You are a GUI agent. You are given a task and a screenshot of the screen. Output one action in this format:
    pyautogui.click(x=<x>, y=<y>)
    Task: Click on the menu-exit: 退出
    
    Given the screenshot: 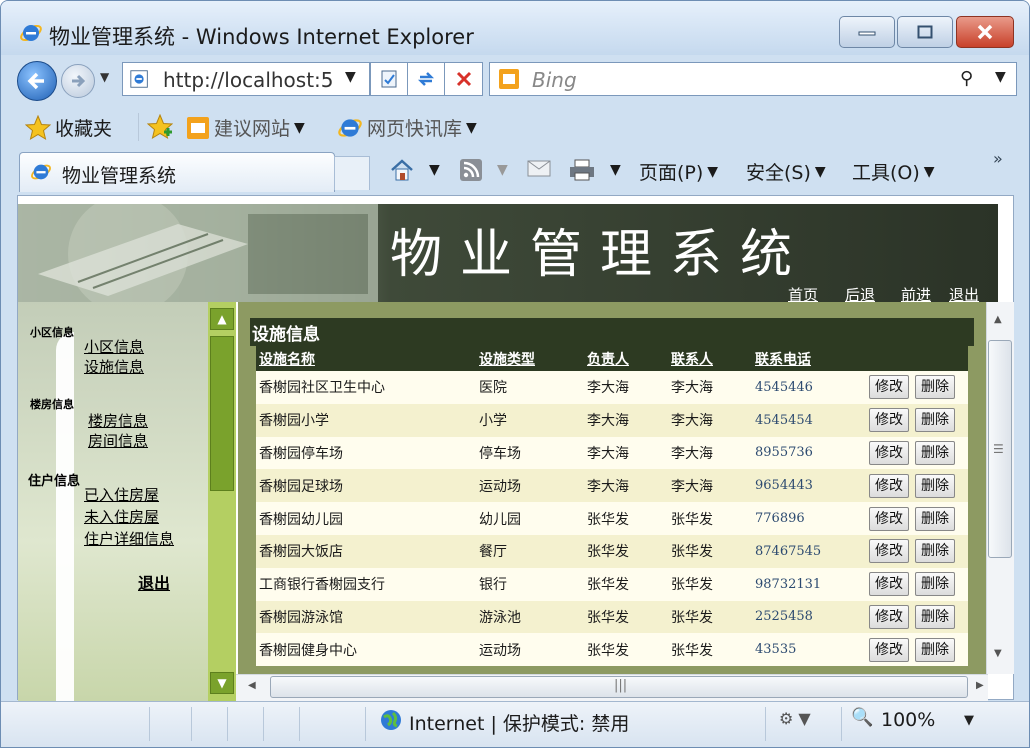 What is the action you would take?
    pyautogui.click(x=154, y=582)
    